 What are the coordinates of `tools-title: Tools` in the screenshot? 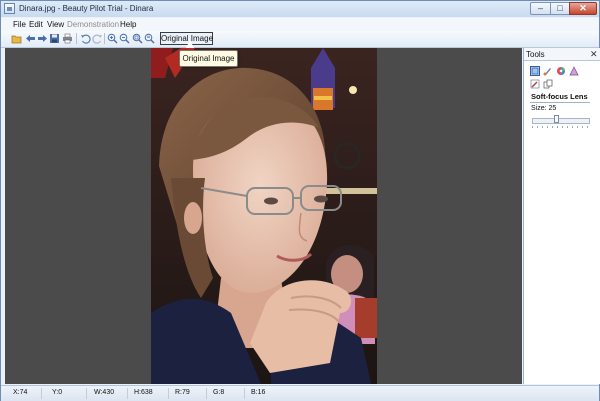 It's located at (535, 54).